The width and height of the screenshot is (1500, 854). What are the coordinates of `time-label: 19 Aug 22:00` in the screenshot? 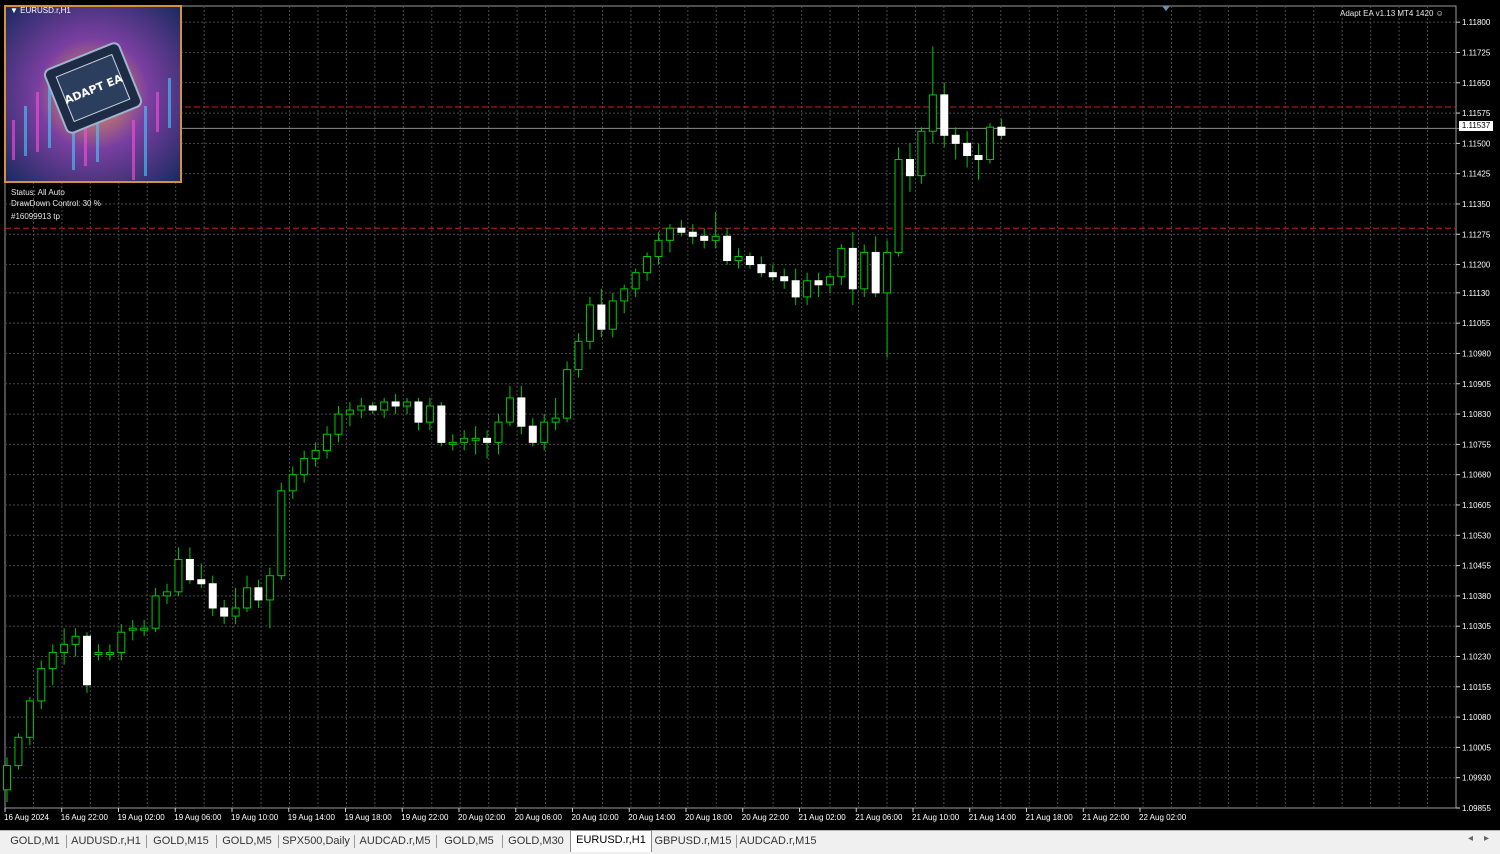 It's located at (425, 817).